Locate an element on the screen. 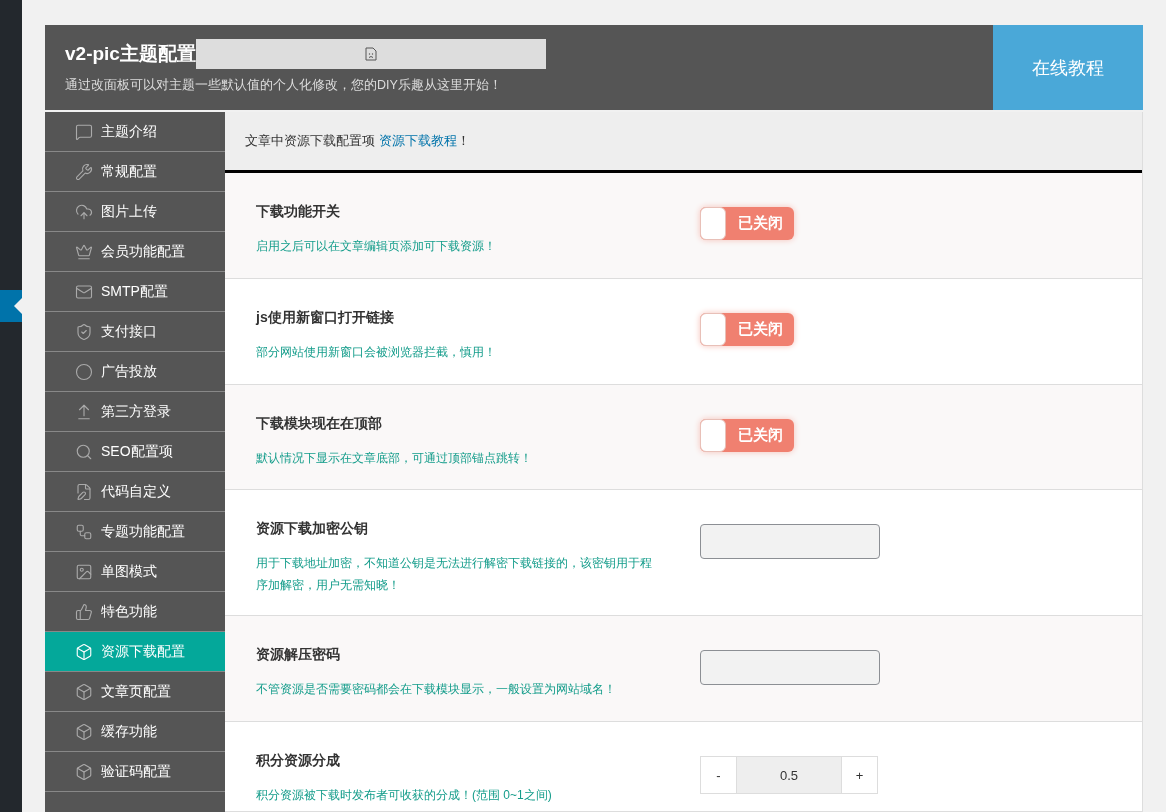 Image resolution: width=1166 pixels, height=812 pixels. broken-image-icon is located at coordinates (370, 54).